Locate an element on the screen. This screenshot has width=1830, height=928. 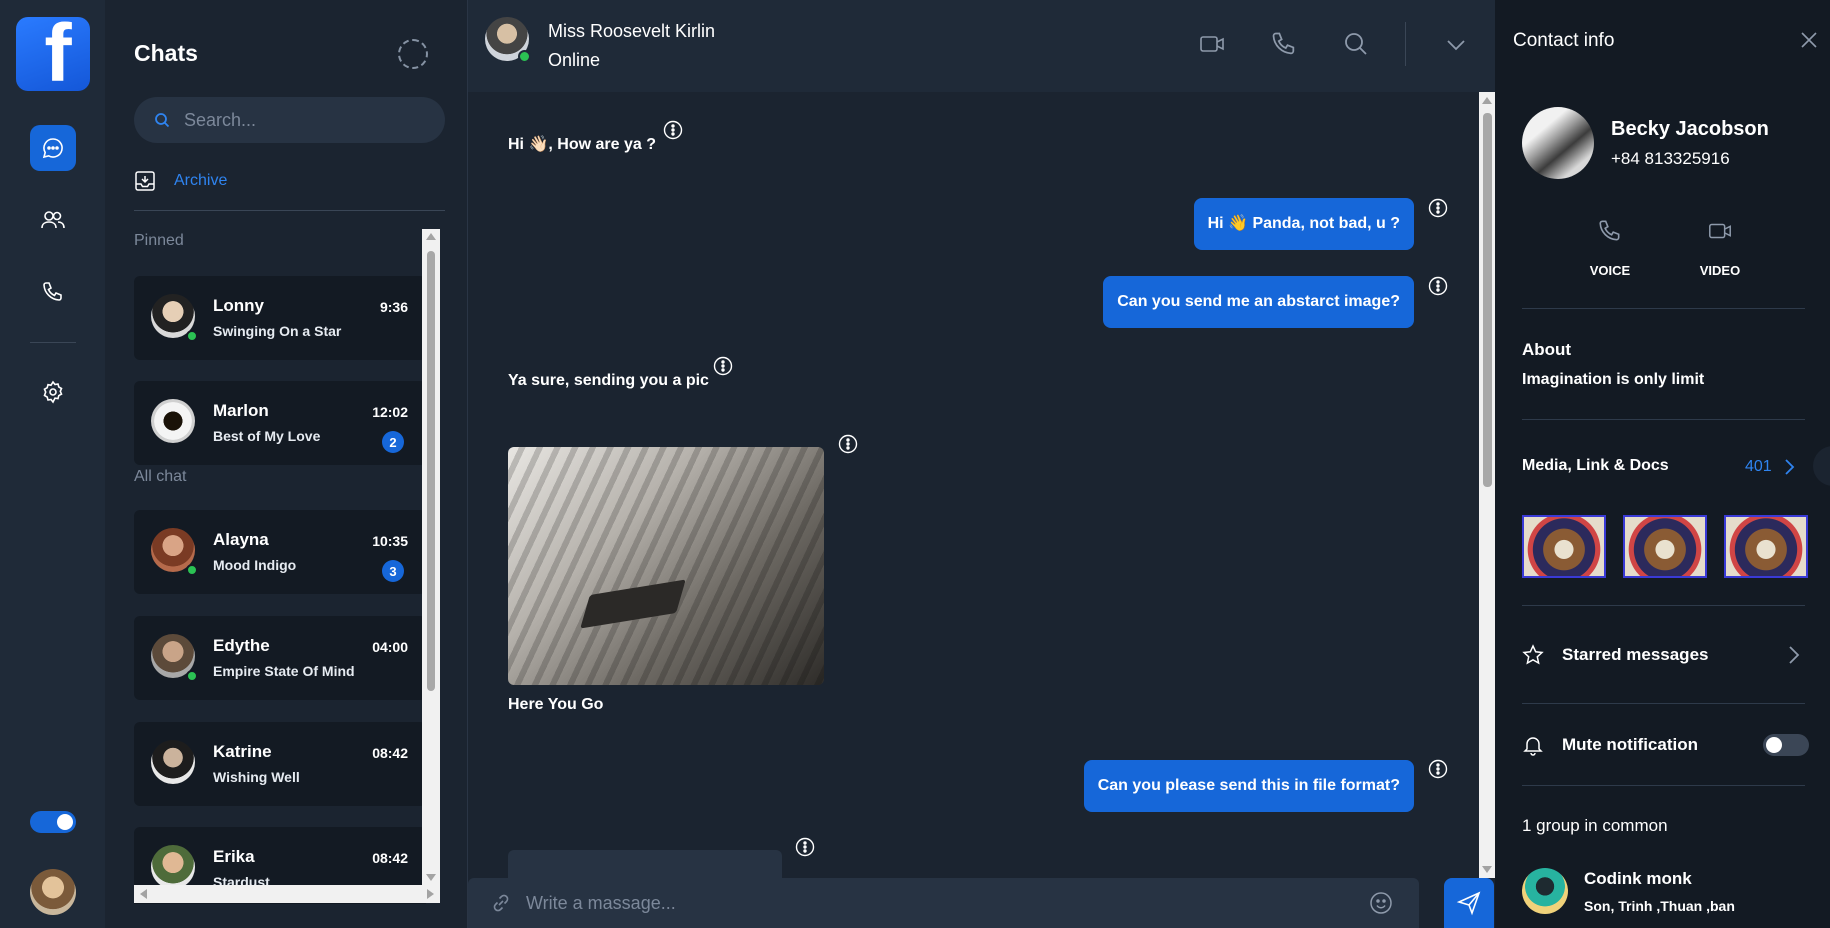
archive-link: Archive is located at coordinates (180, 181).